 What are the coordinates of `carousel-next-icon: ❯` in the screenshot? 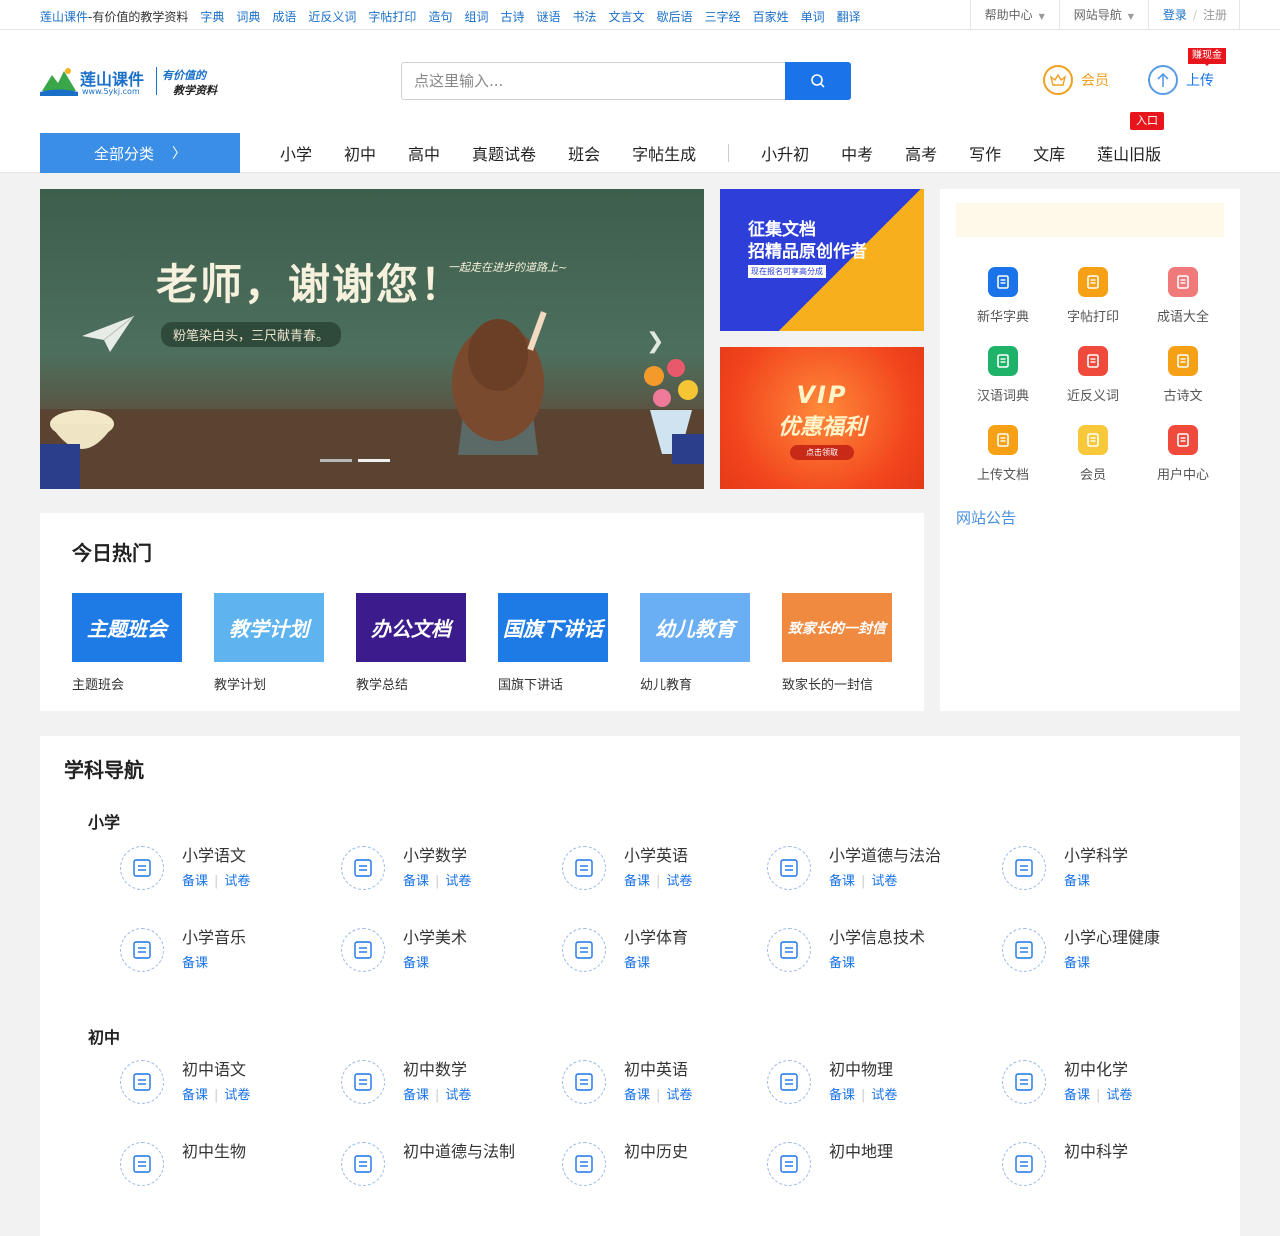 It's located at (655, 341).